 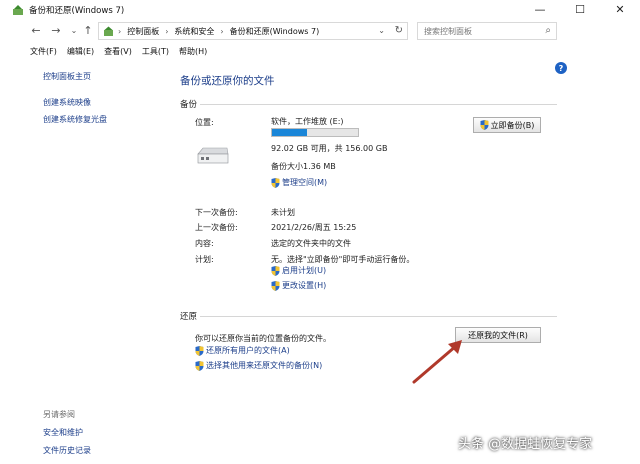 I want to click on up-arrow-icon: ↑, so click(x=88, y=31).